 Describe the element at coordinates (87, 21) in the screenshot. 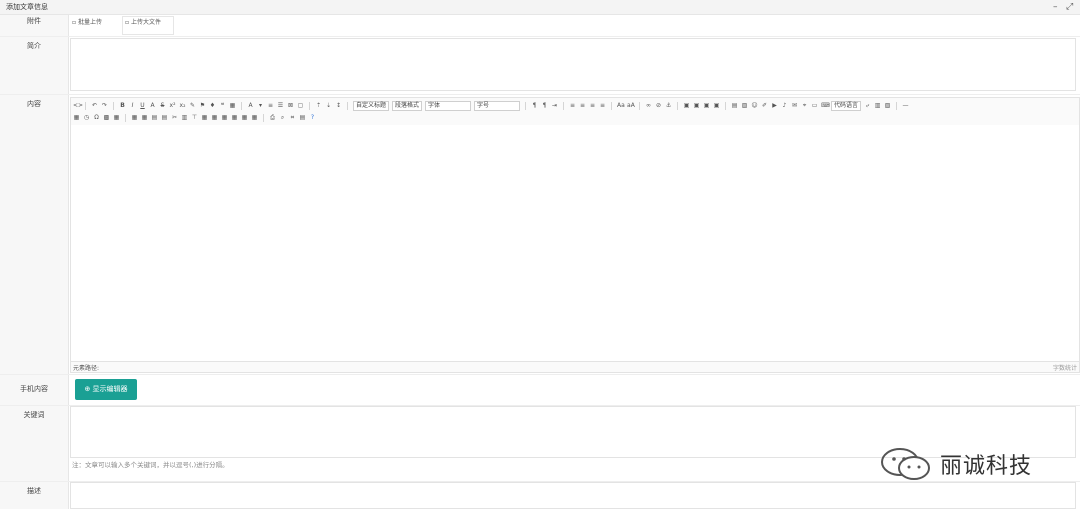

I see `batch-upload-button: ▫ 批量上传` at that location.